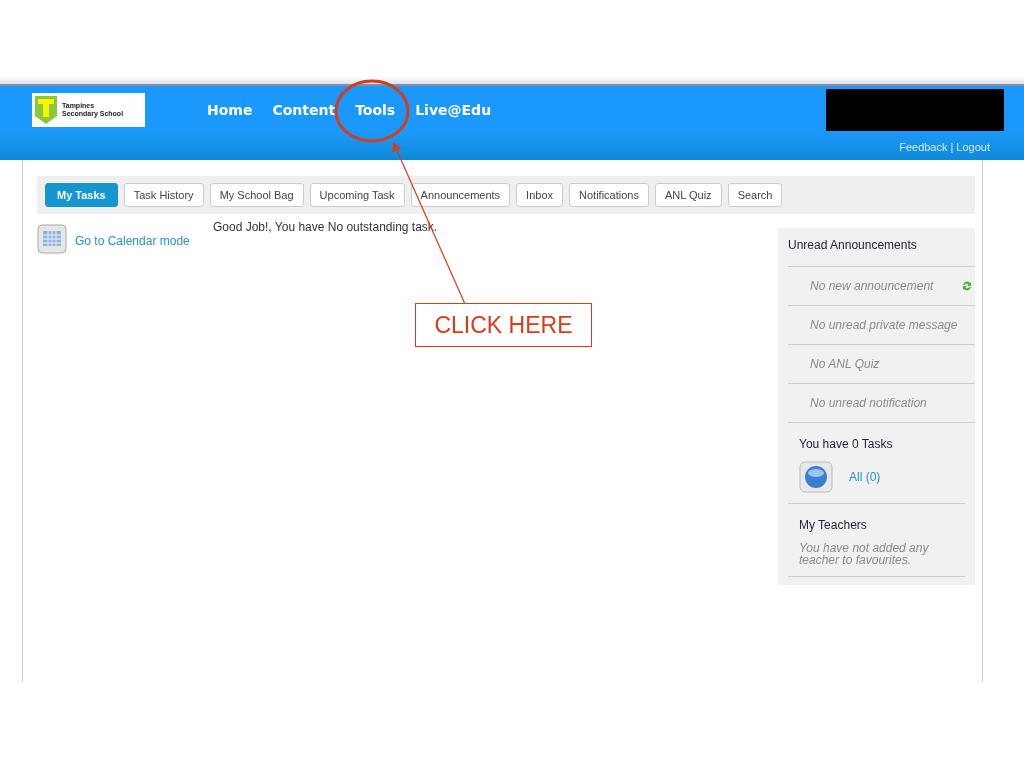 This screenshot has height=768, width=1024. Describe the element at coordinates (460, 195) in the screenshot. I see `tab: Announcements` at that location.